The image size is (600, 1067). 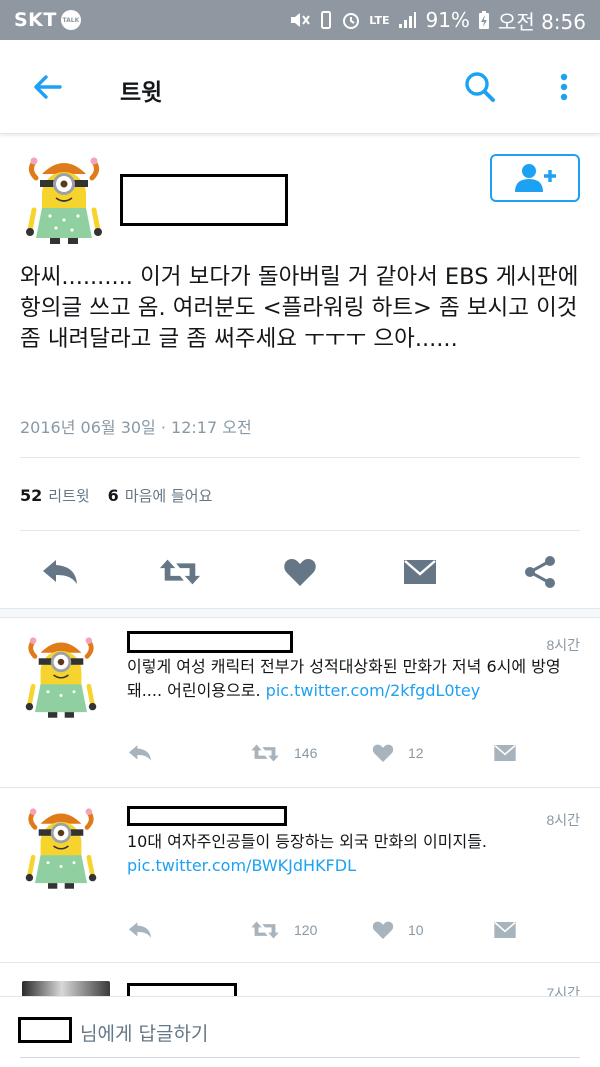 What do you see at coordinates (416, 753) in the screenshot?
I see `like-count: 12` at bounding box center [416, 753].